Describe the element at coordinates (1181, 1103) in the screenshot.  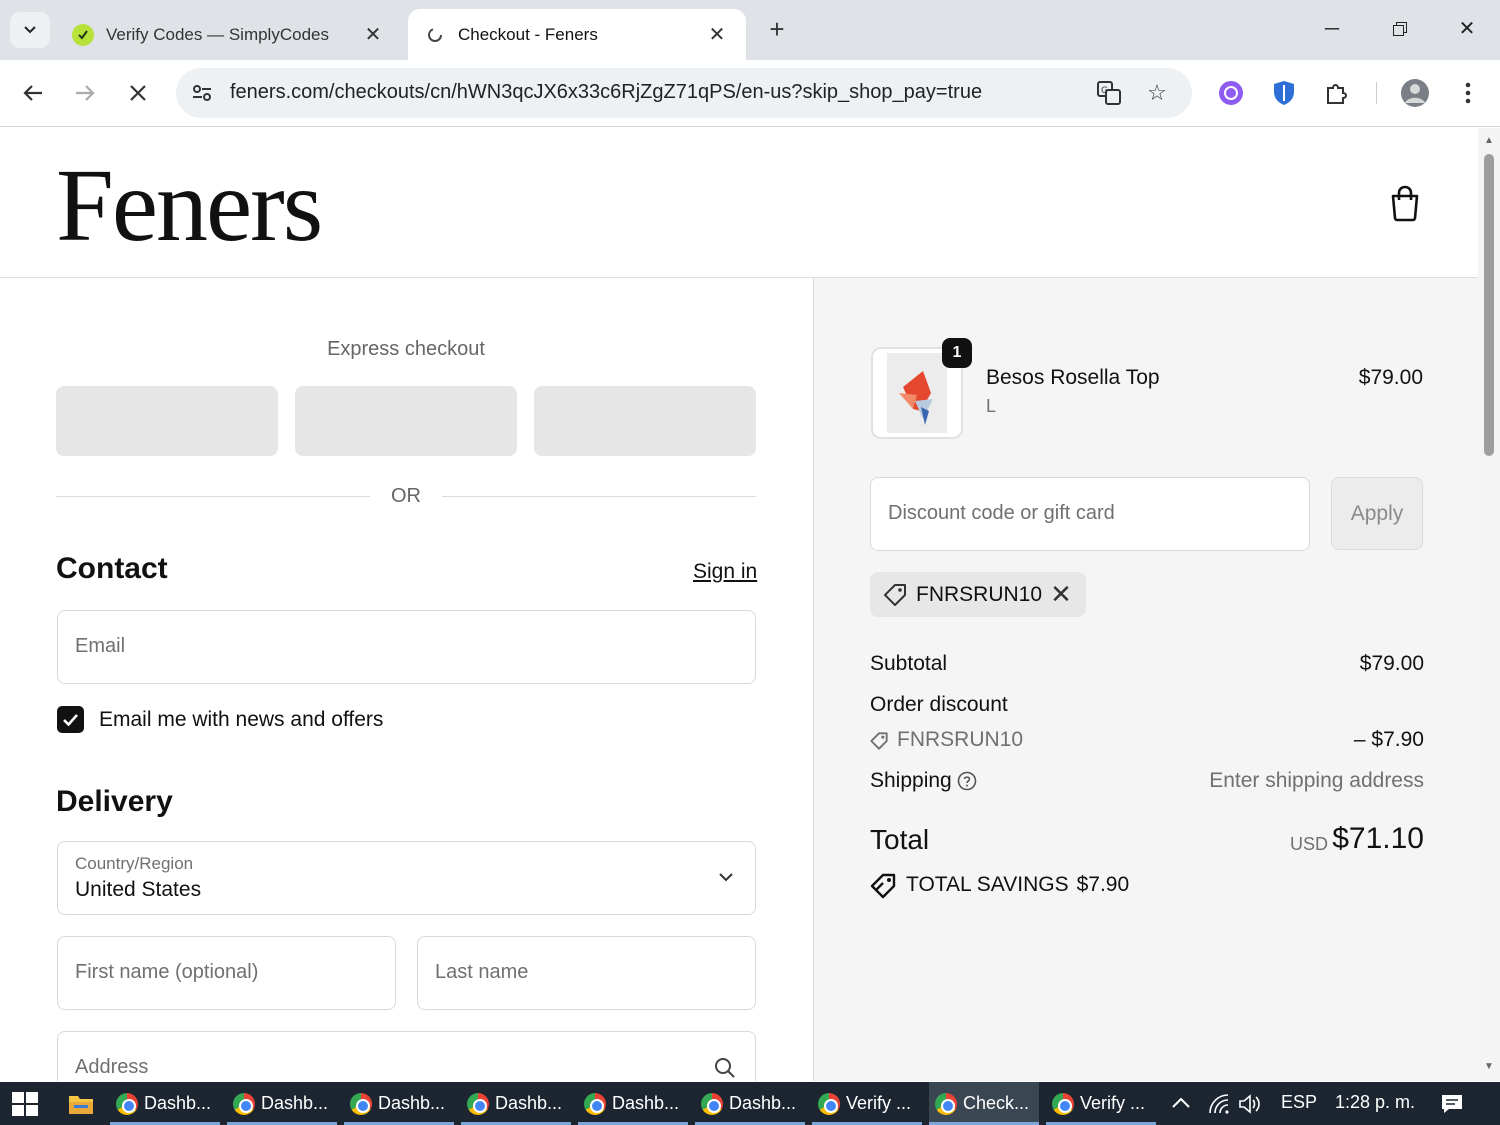
I see `chevron-up-icon` at that location.